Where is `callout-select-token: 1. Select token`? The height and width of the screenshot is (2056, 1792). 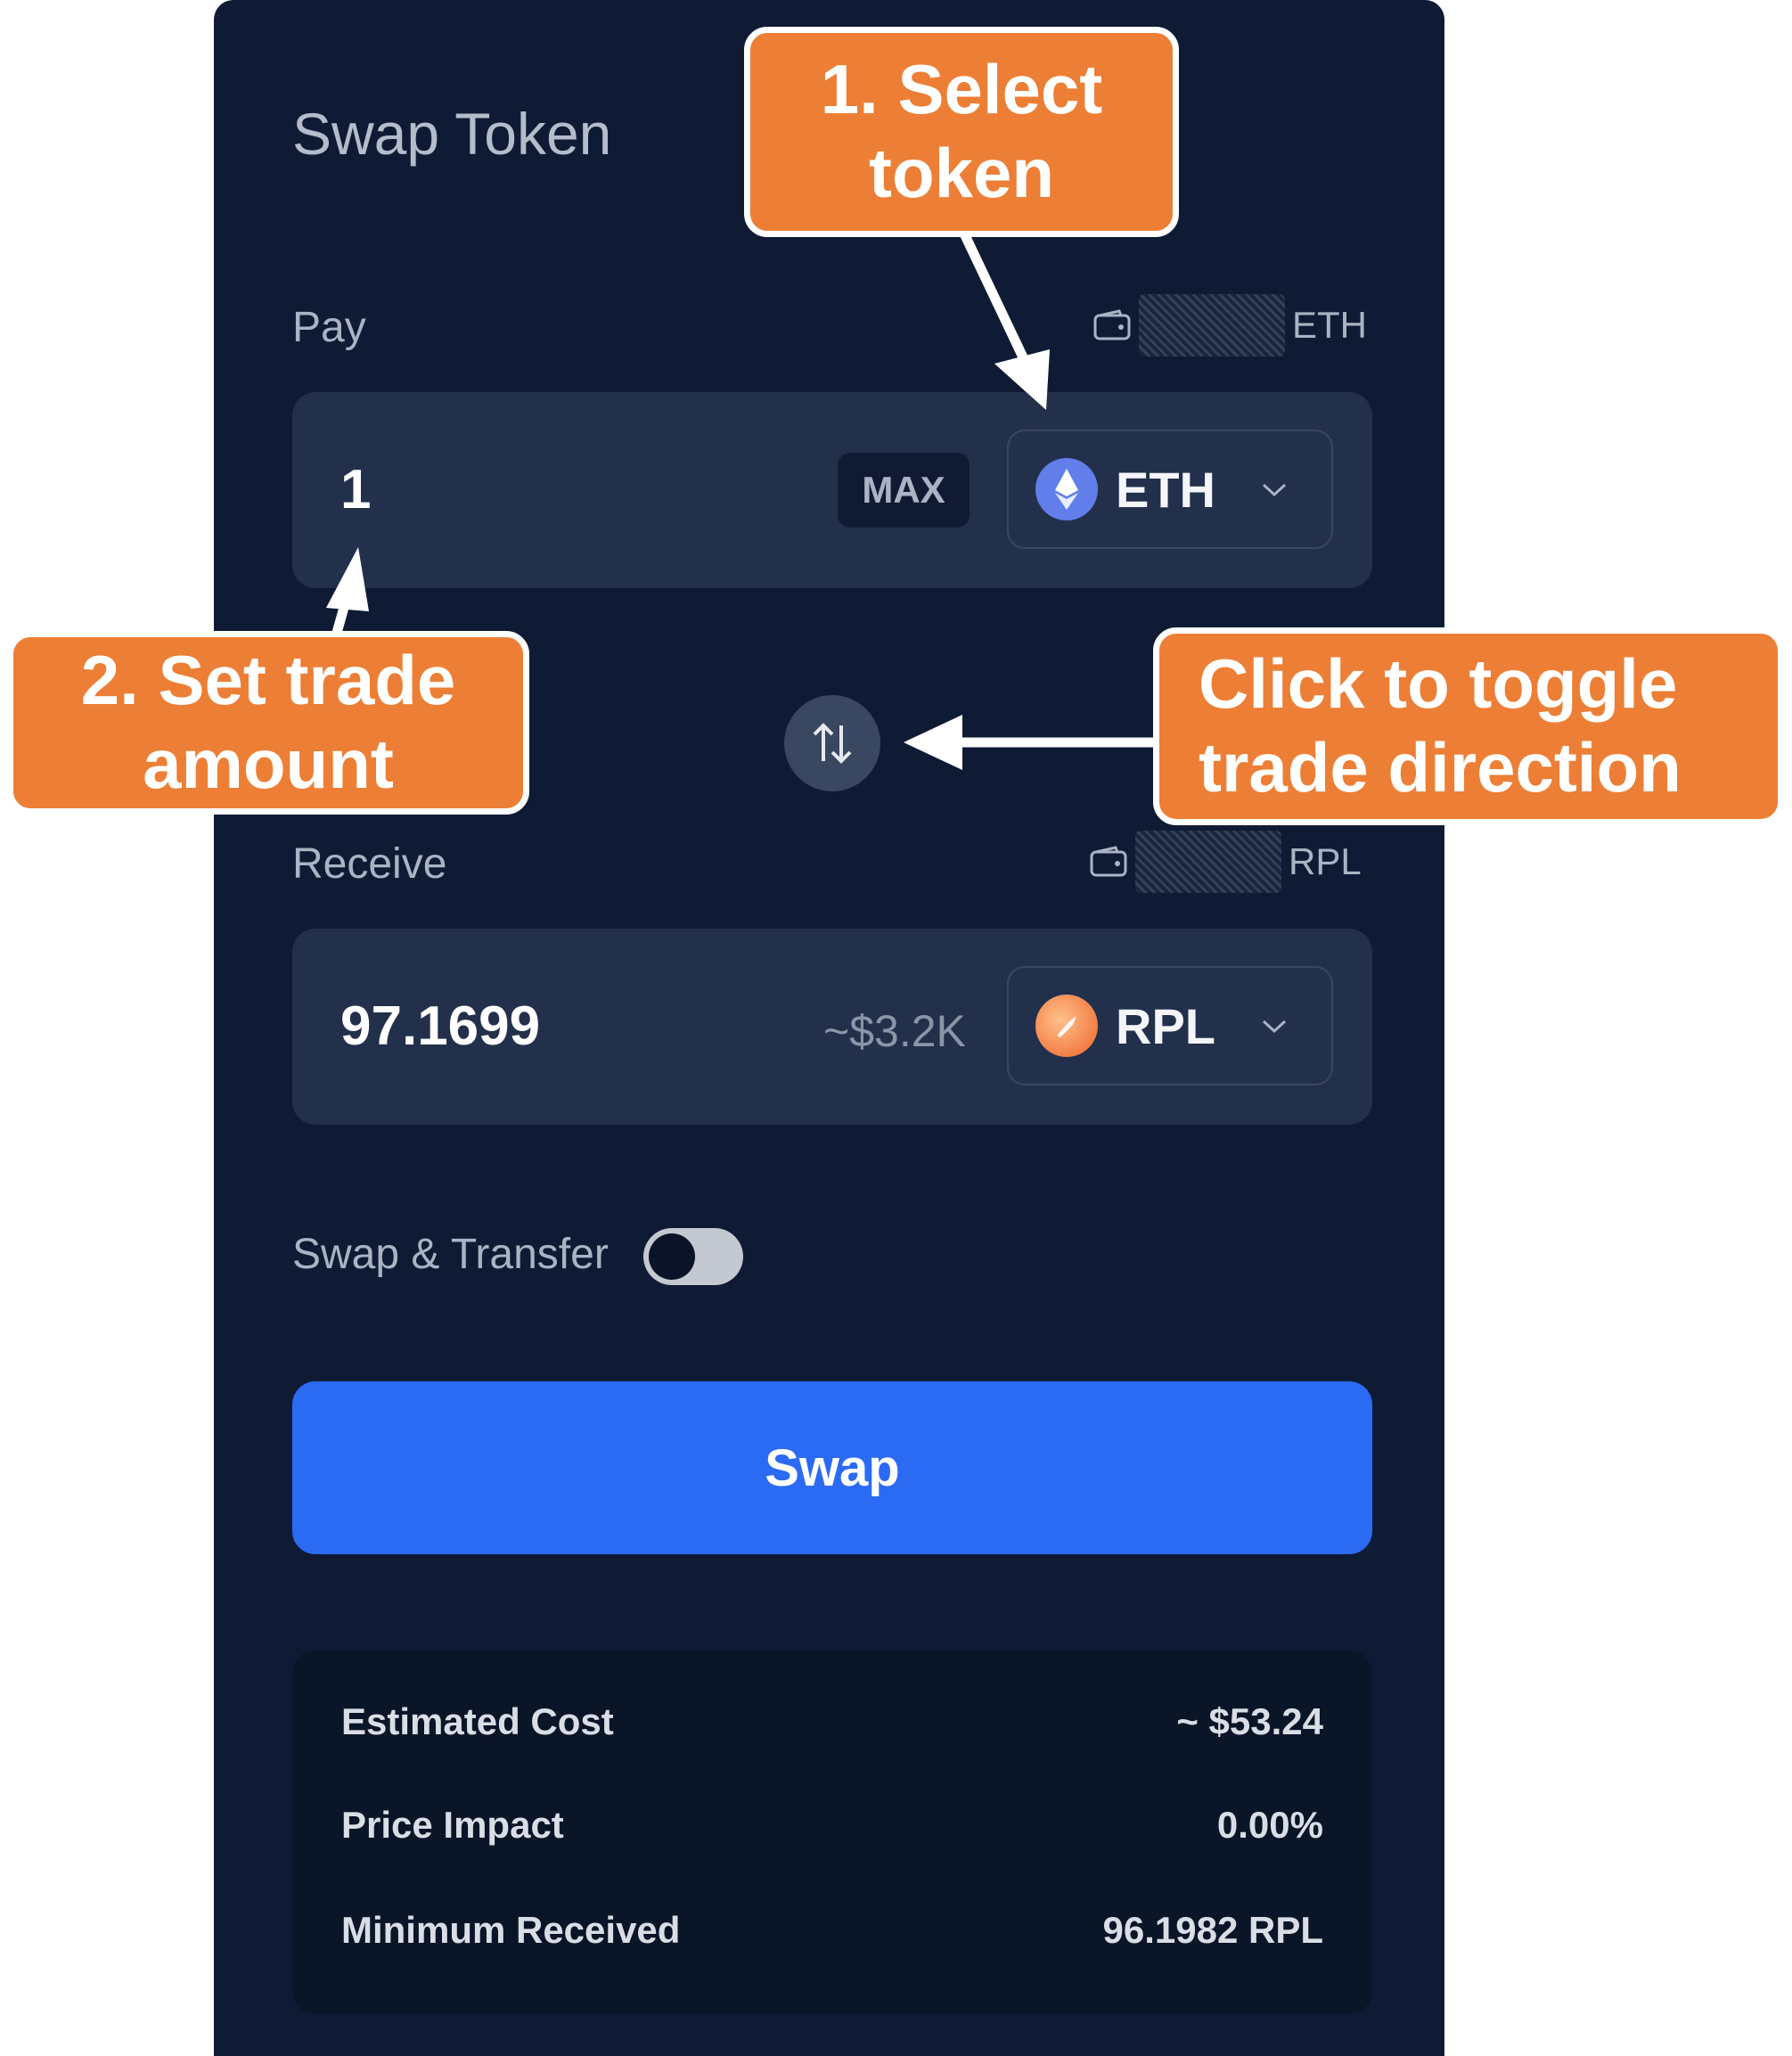 callout-select-token: 1. Select token is located at coordinates (961, 132).